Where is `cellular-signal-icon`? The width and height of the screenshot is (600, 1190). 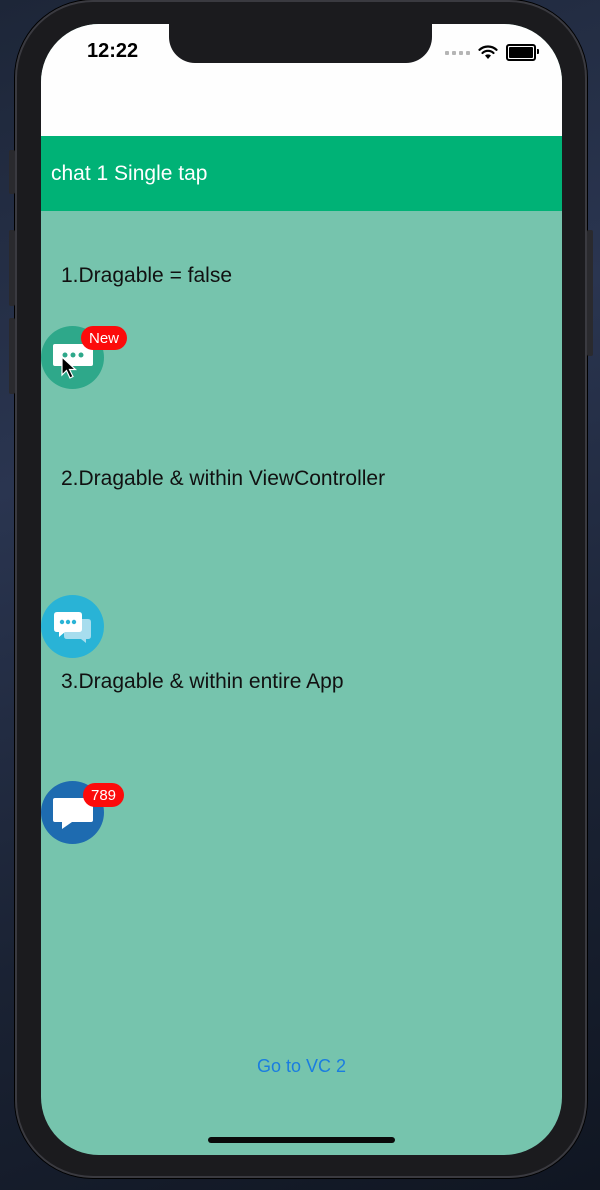
cellular-signal-icon is located at coordinates (457, 52).